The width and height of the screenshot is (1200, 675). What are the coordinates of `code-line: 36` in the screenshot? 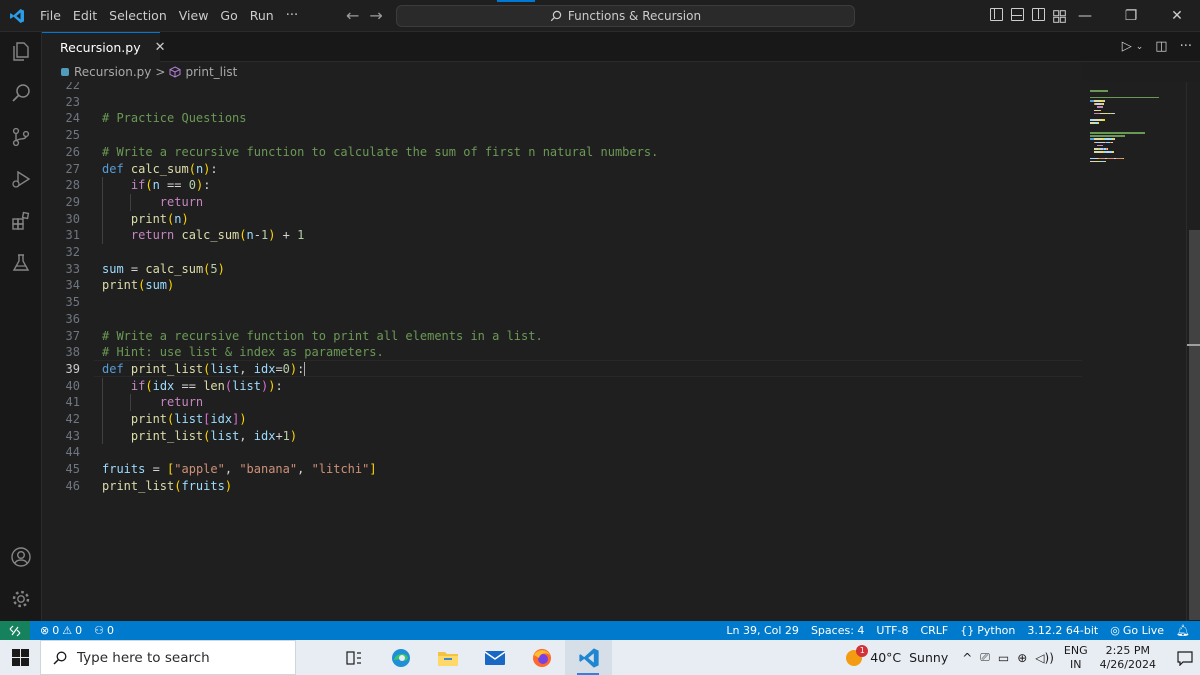 It's located at (562, 319).